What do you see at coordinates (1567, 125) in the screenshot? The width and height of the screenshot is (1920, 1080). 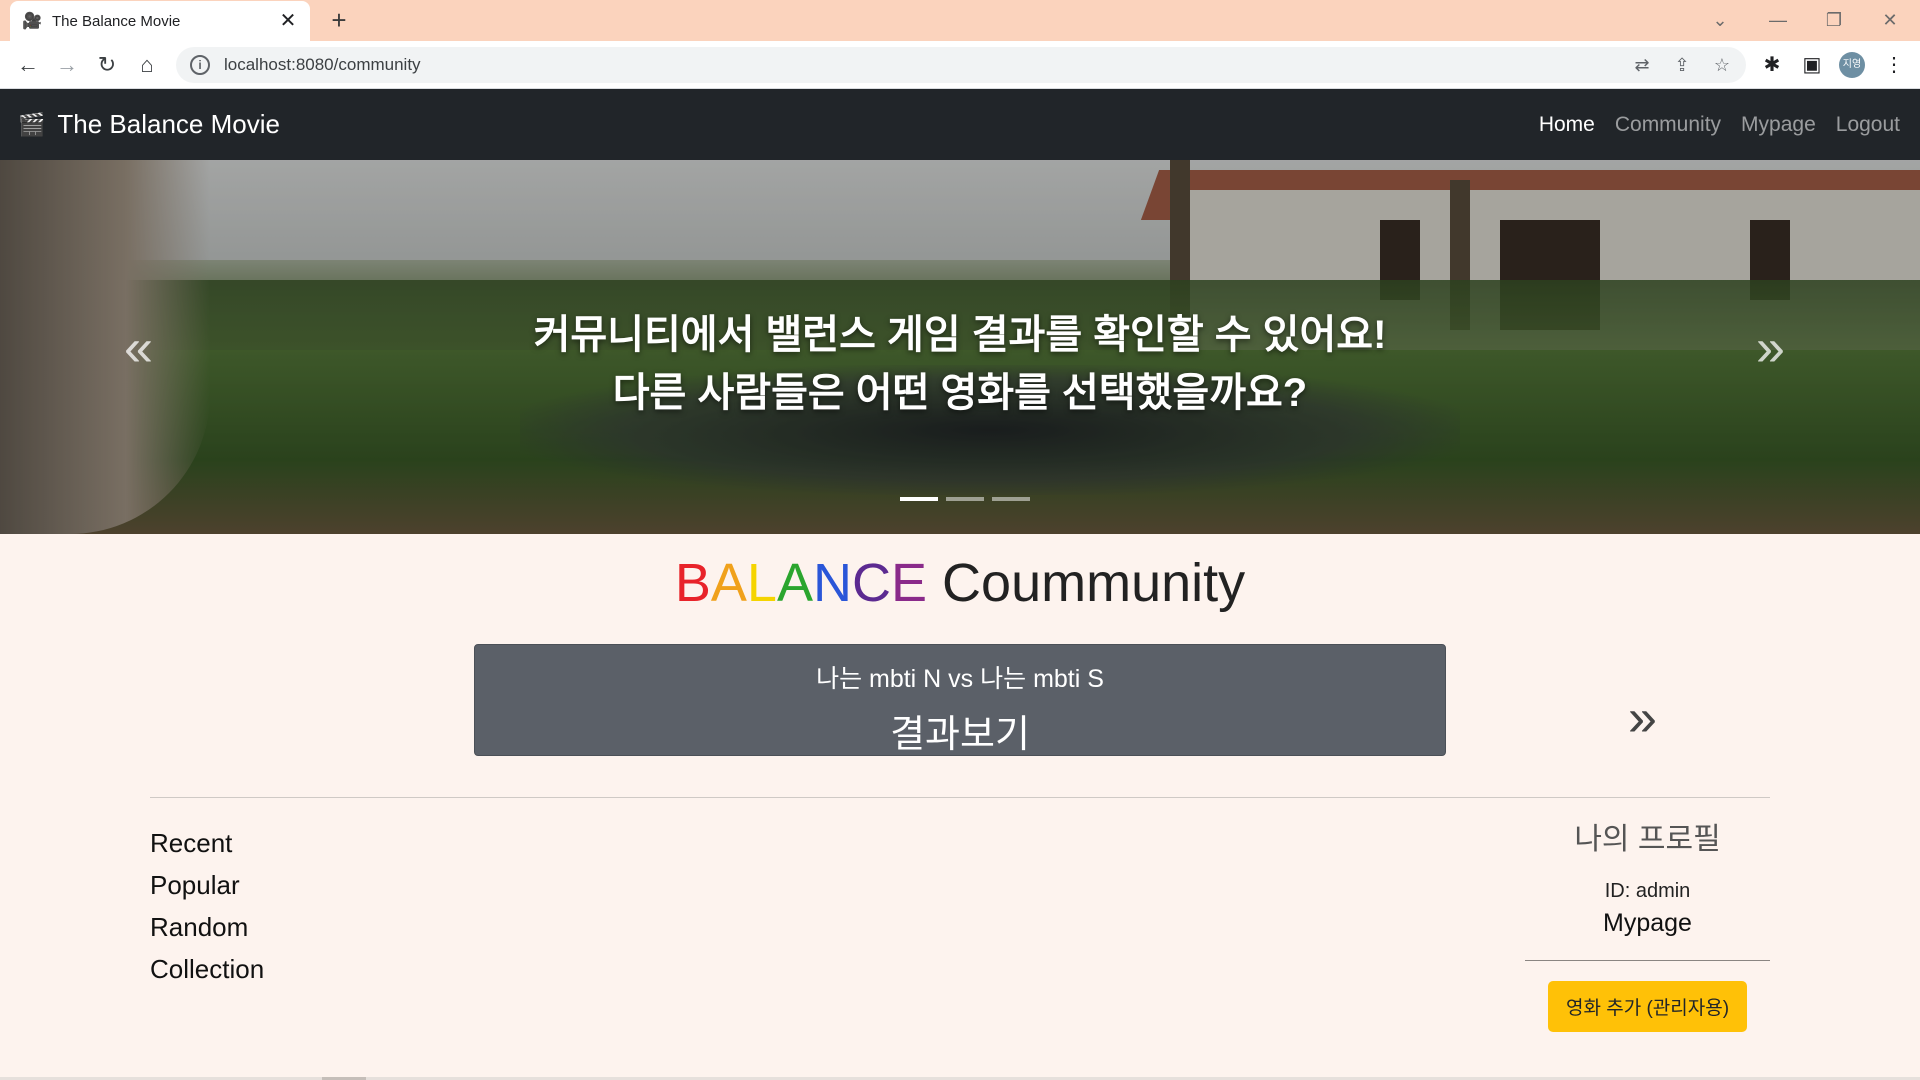 I see `nav-home: Home` at bounding box center [1567, 125].